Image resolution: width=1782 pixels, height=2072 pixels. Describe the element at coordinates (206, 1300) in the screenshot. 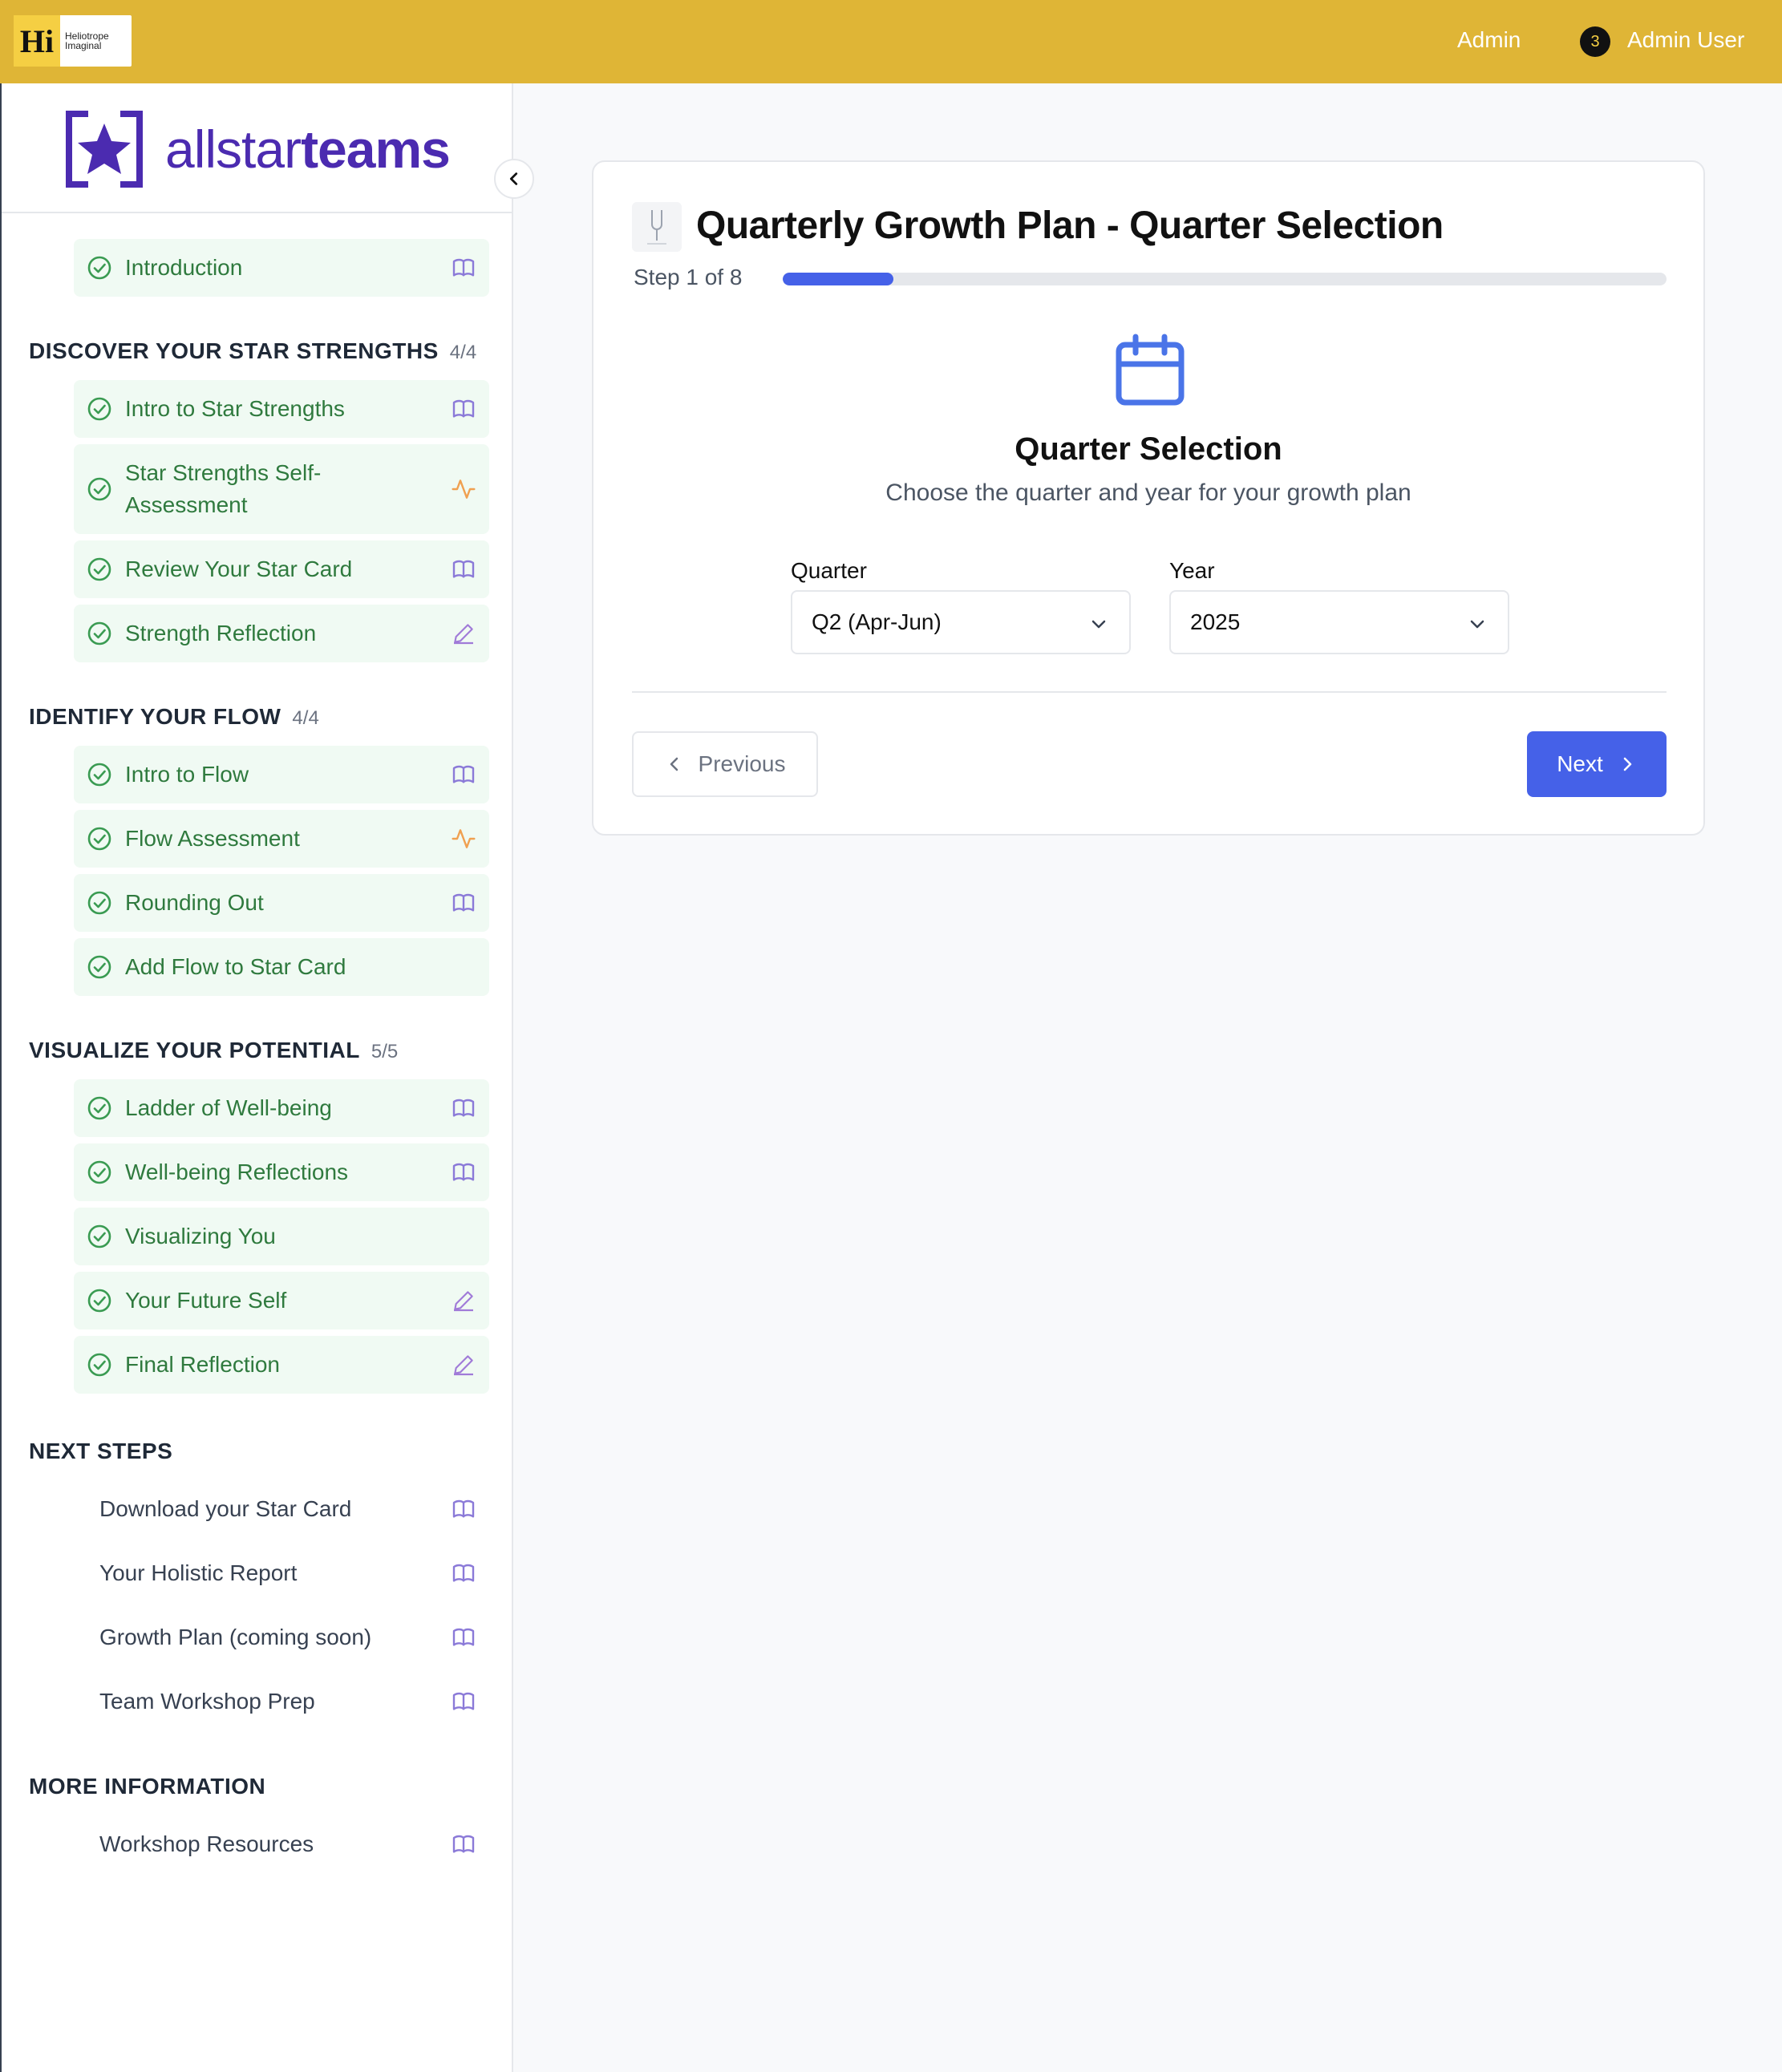

I see `sidebar-item-label: Your Future Self` at that location.